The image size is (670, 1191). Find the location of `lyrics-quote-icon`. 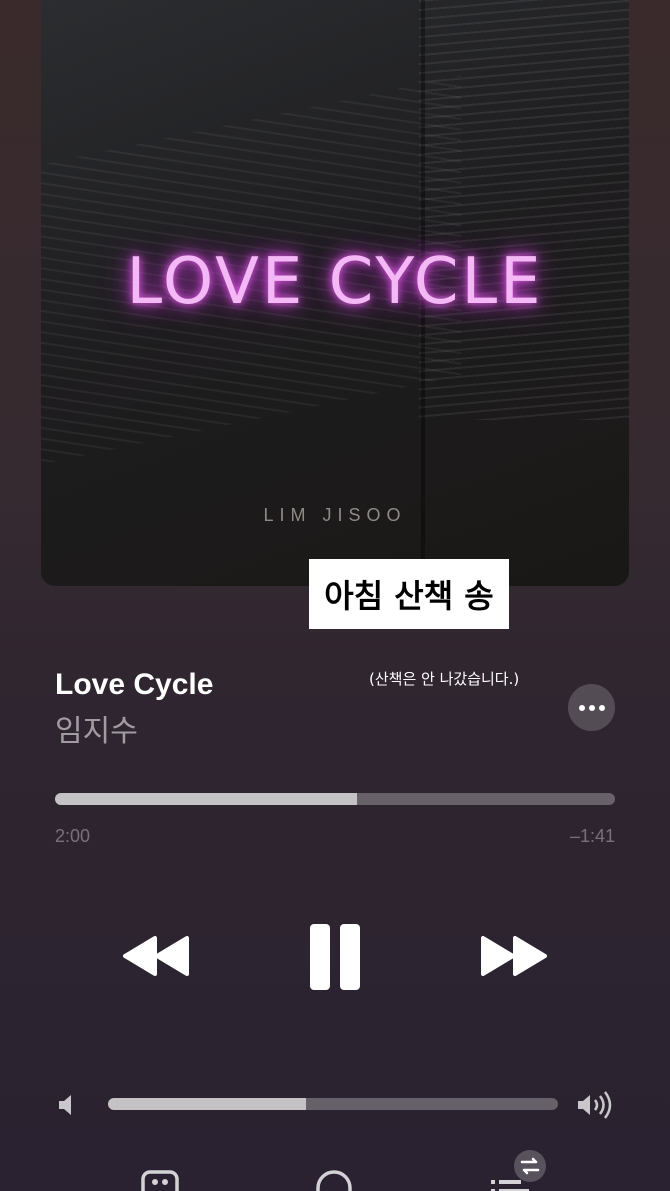

lyrics-quote-icon is located at coordinates (160, 1180).